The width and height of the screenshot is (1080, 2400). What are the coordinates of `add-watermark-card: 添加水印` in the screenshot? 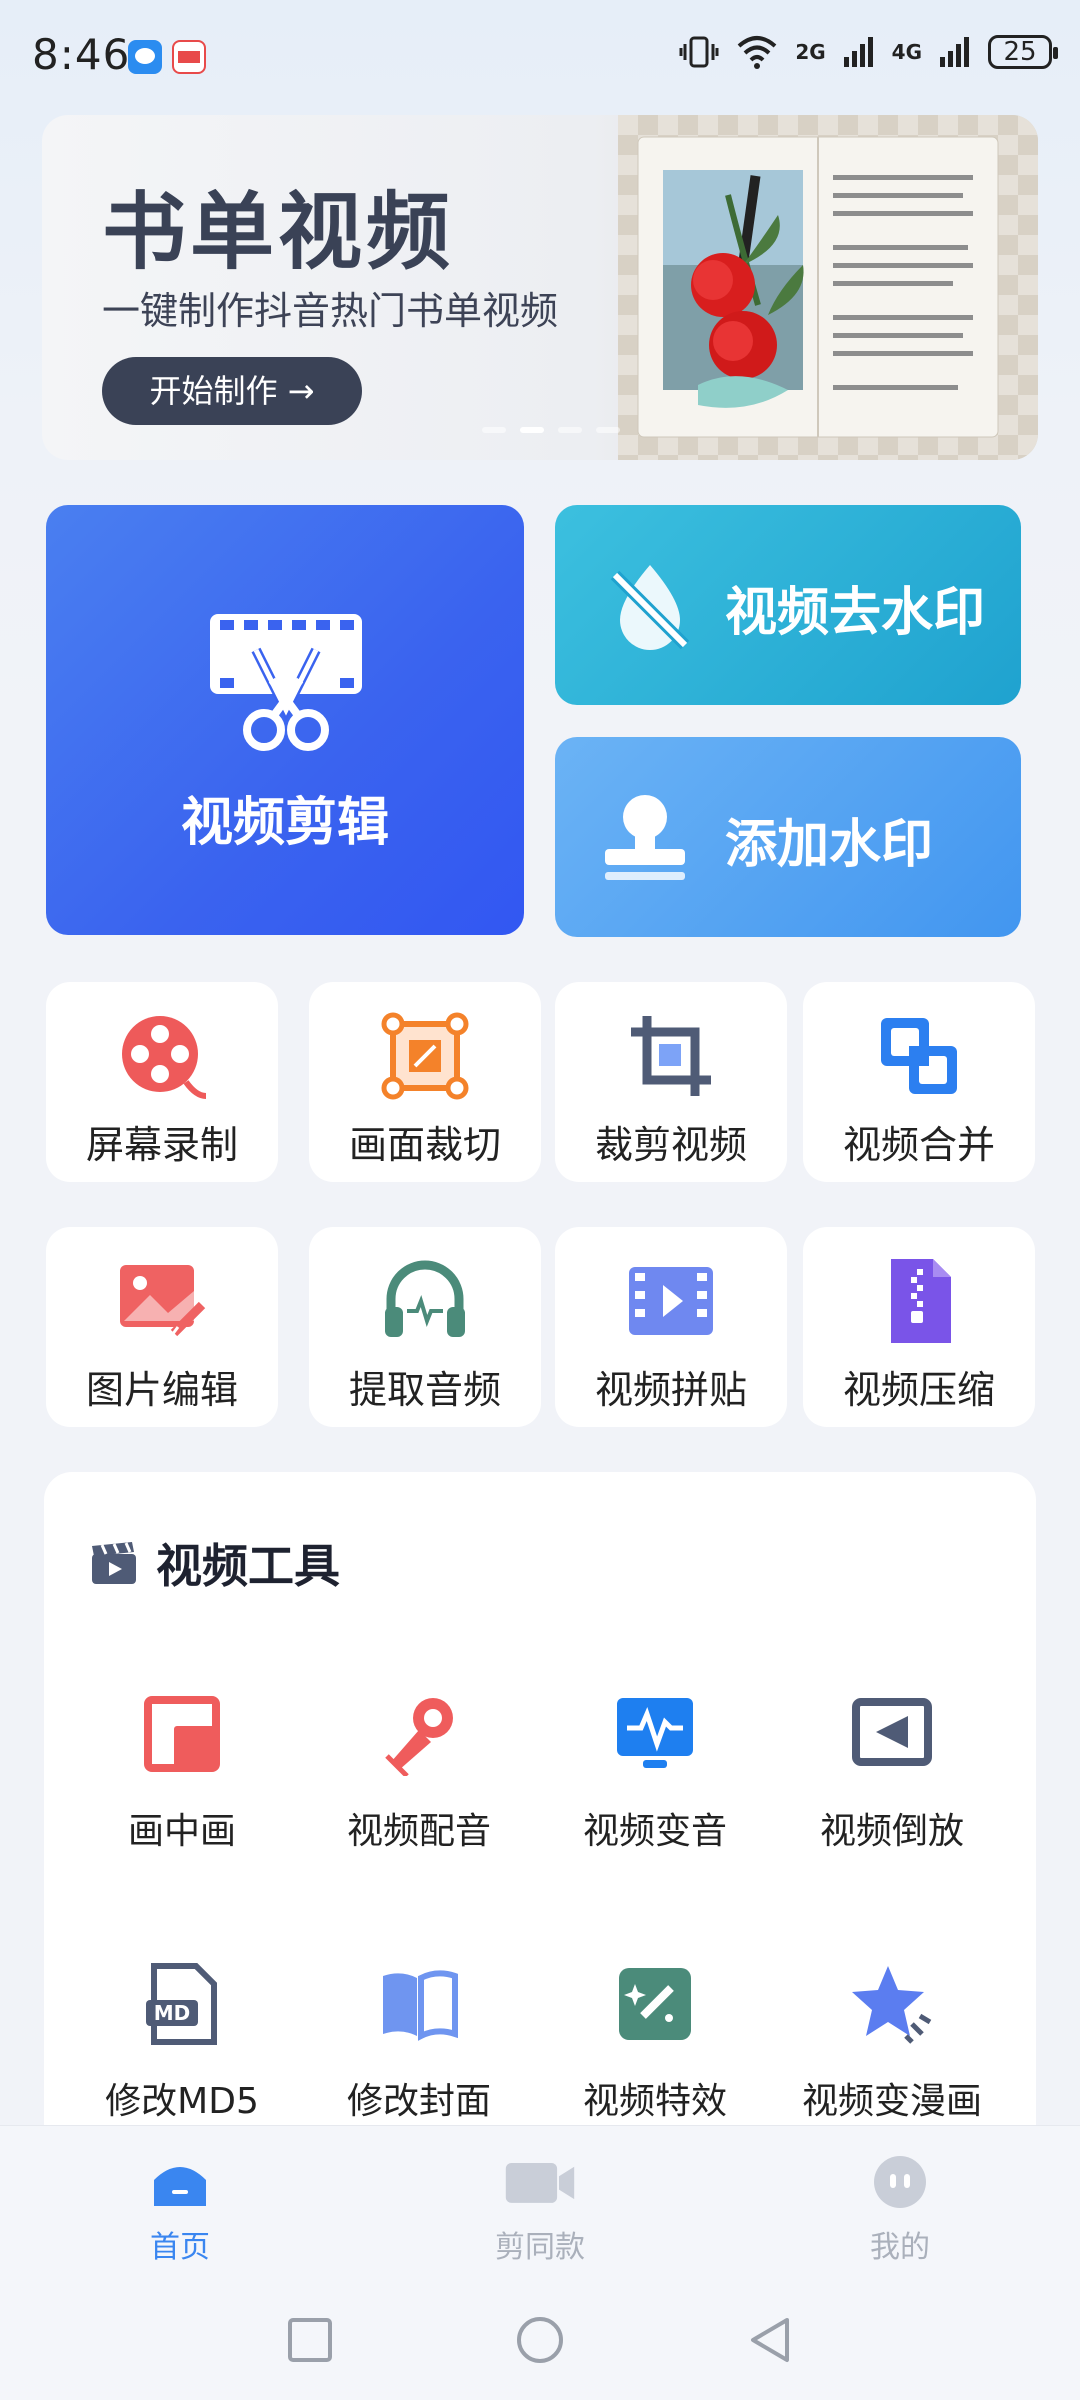 It's located at (788, 837).